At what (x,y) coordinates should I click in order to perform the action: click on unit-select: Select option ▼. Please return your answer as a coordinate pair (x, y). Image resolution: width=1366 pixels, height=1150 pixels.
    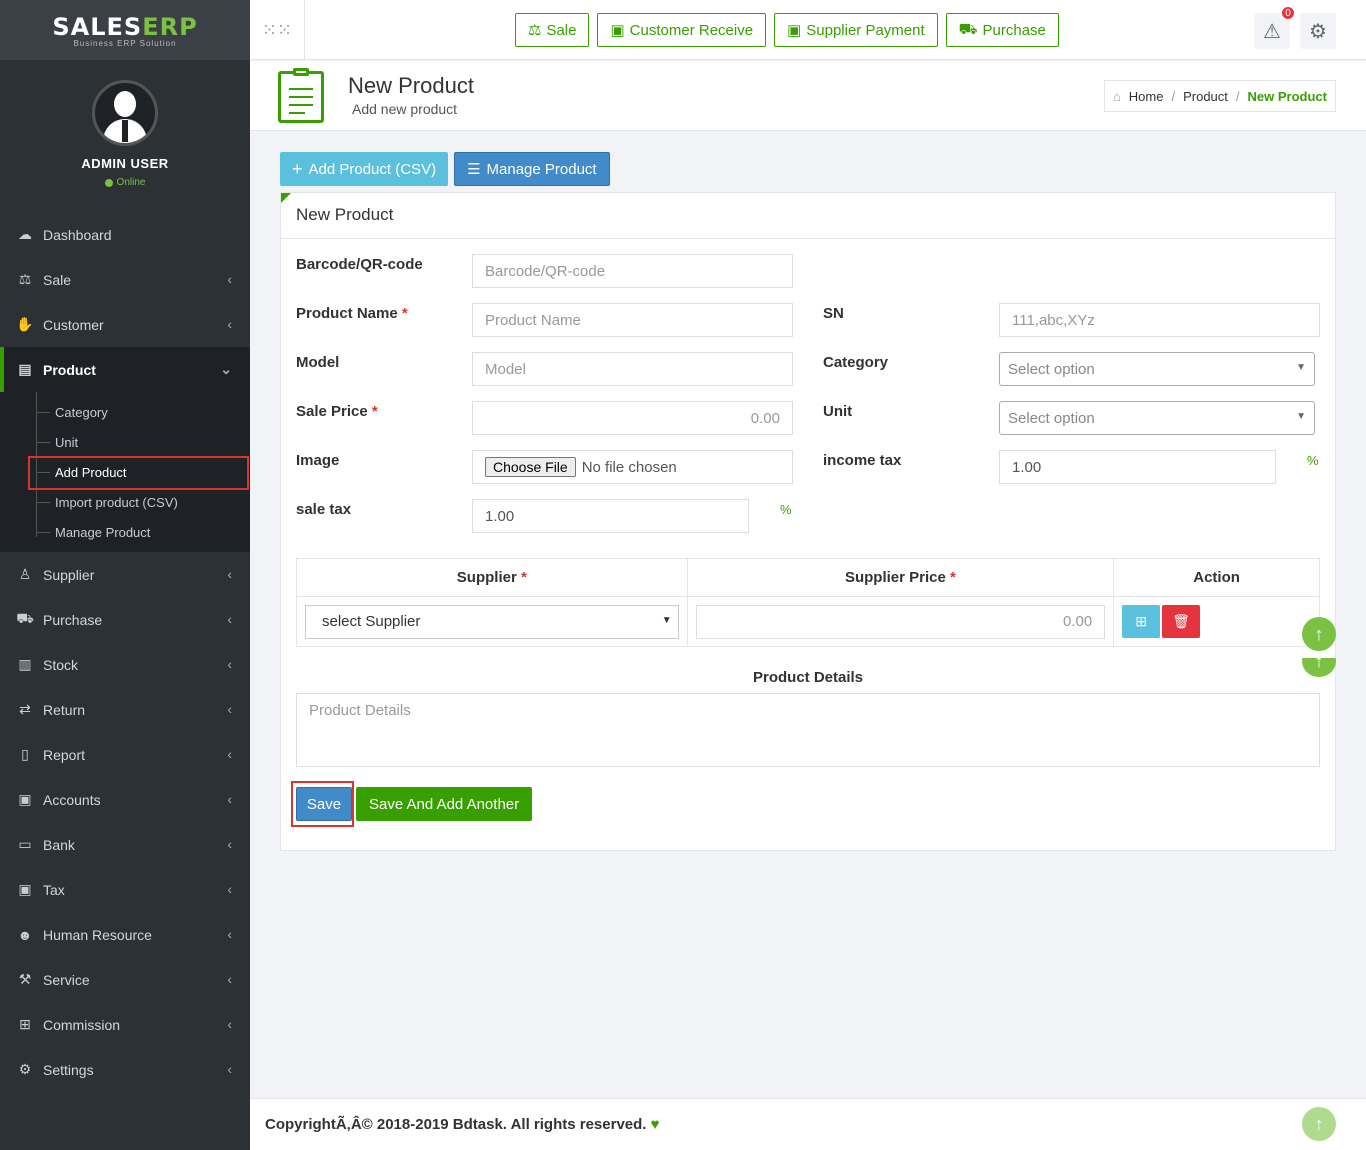
    Looking at the image, I should click on (1157, 418).